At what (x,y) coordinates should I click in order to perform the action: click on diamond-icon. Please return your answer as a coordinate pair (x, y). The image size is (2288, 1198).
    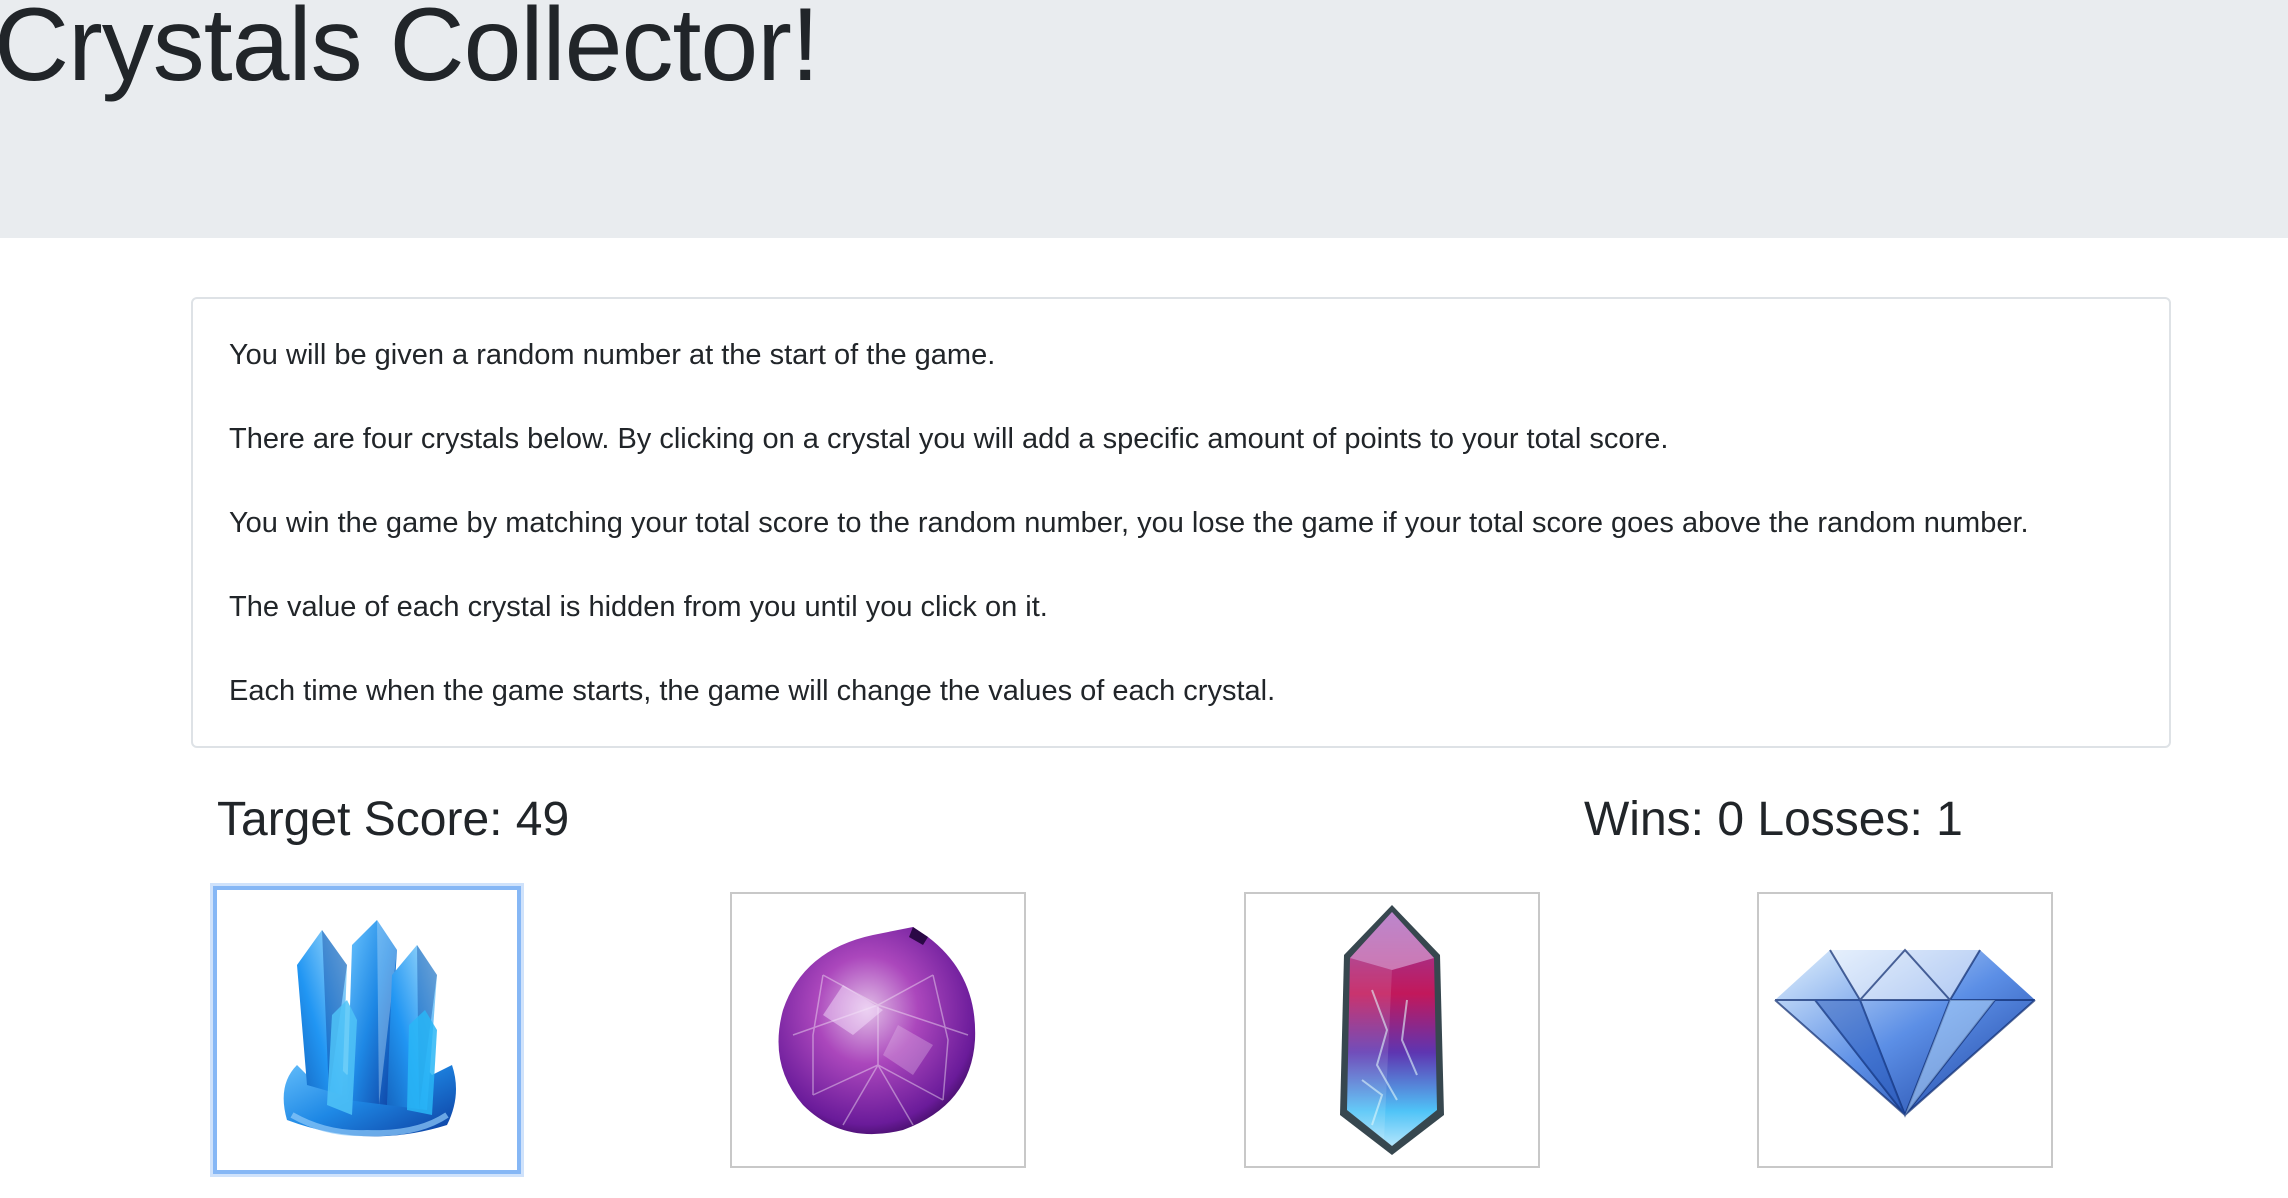
    Looking at the image, I should click on (1905, 1033).